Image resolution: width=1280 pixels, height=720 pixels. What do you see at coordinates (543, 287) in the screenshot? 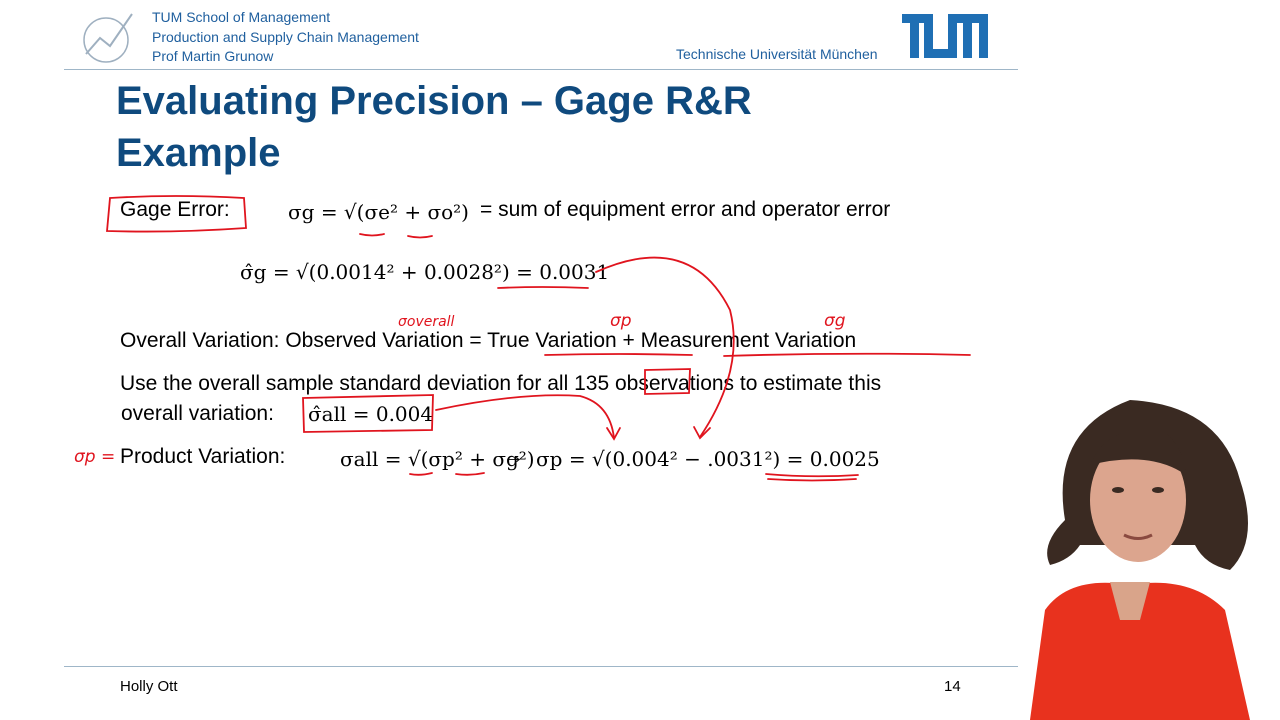
I see `gage-estimate-underline` at bounding box center [543, 287].